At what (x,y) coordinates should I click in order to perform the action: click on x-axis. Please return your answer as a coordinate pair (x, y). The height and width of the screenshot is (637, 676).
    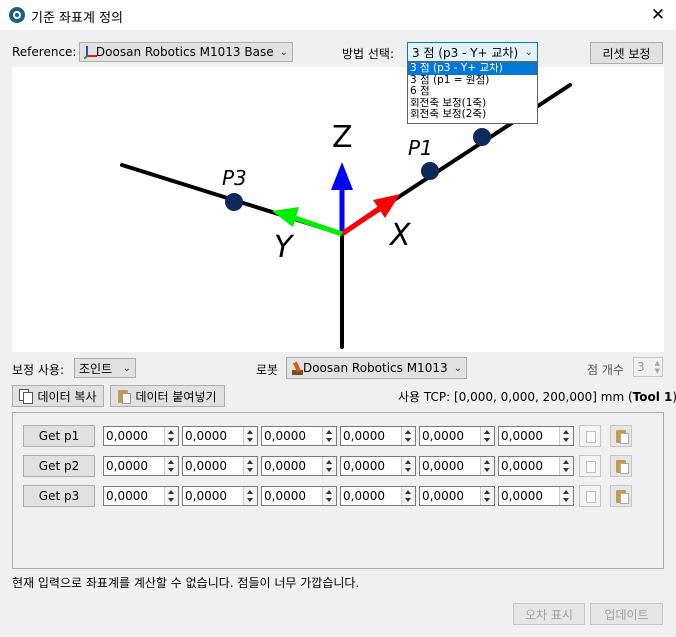
    Looking at the image, I should click on (361, 221).